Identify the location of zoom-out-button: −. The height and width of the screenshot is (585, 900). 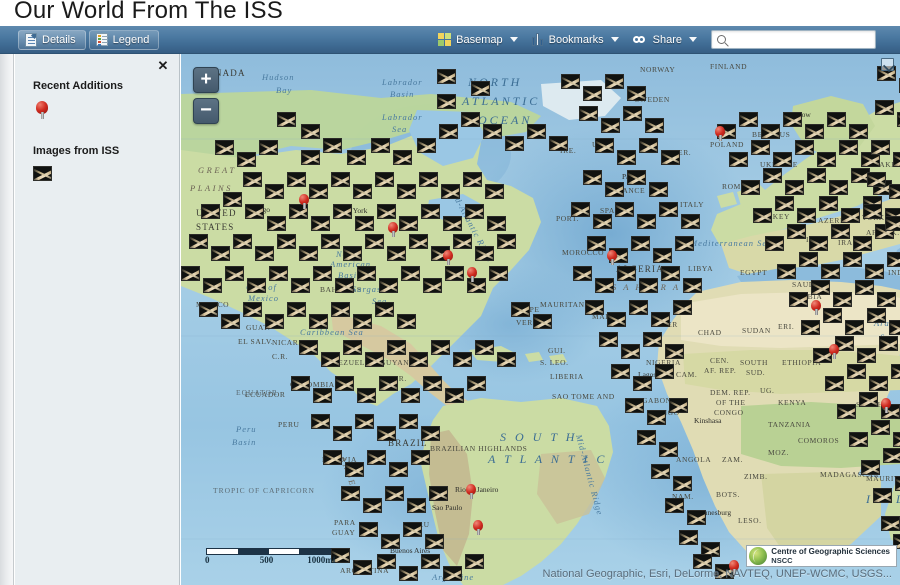
(206, 111).